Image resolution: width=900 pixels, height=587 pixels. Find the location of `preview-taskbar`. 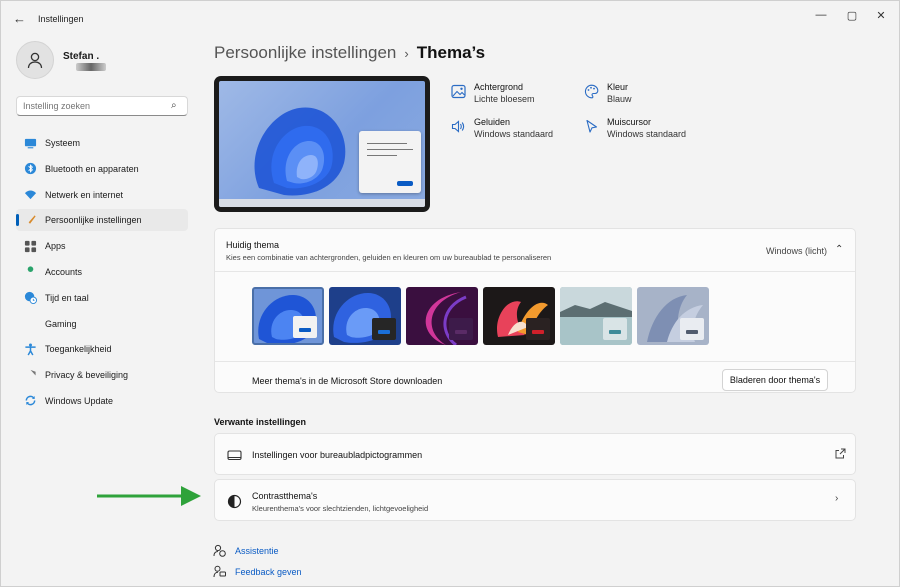

preview-taskbar is located at coordinates (322, 203).